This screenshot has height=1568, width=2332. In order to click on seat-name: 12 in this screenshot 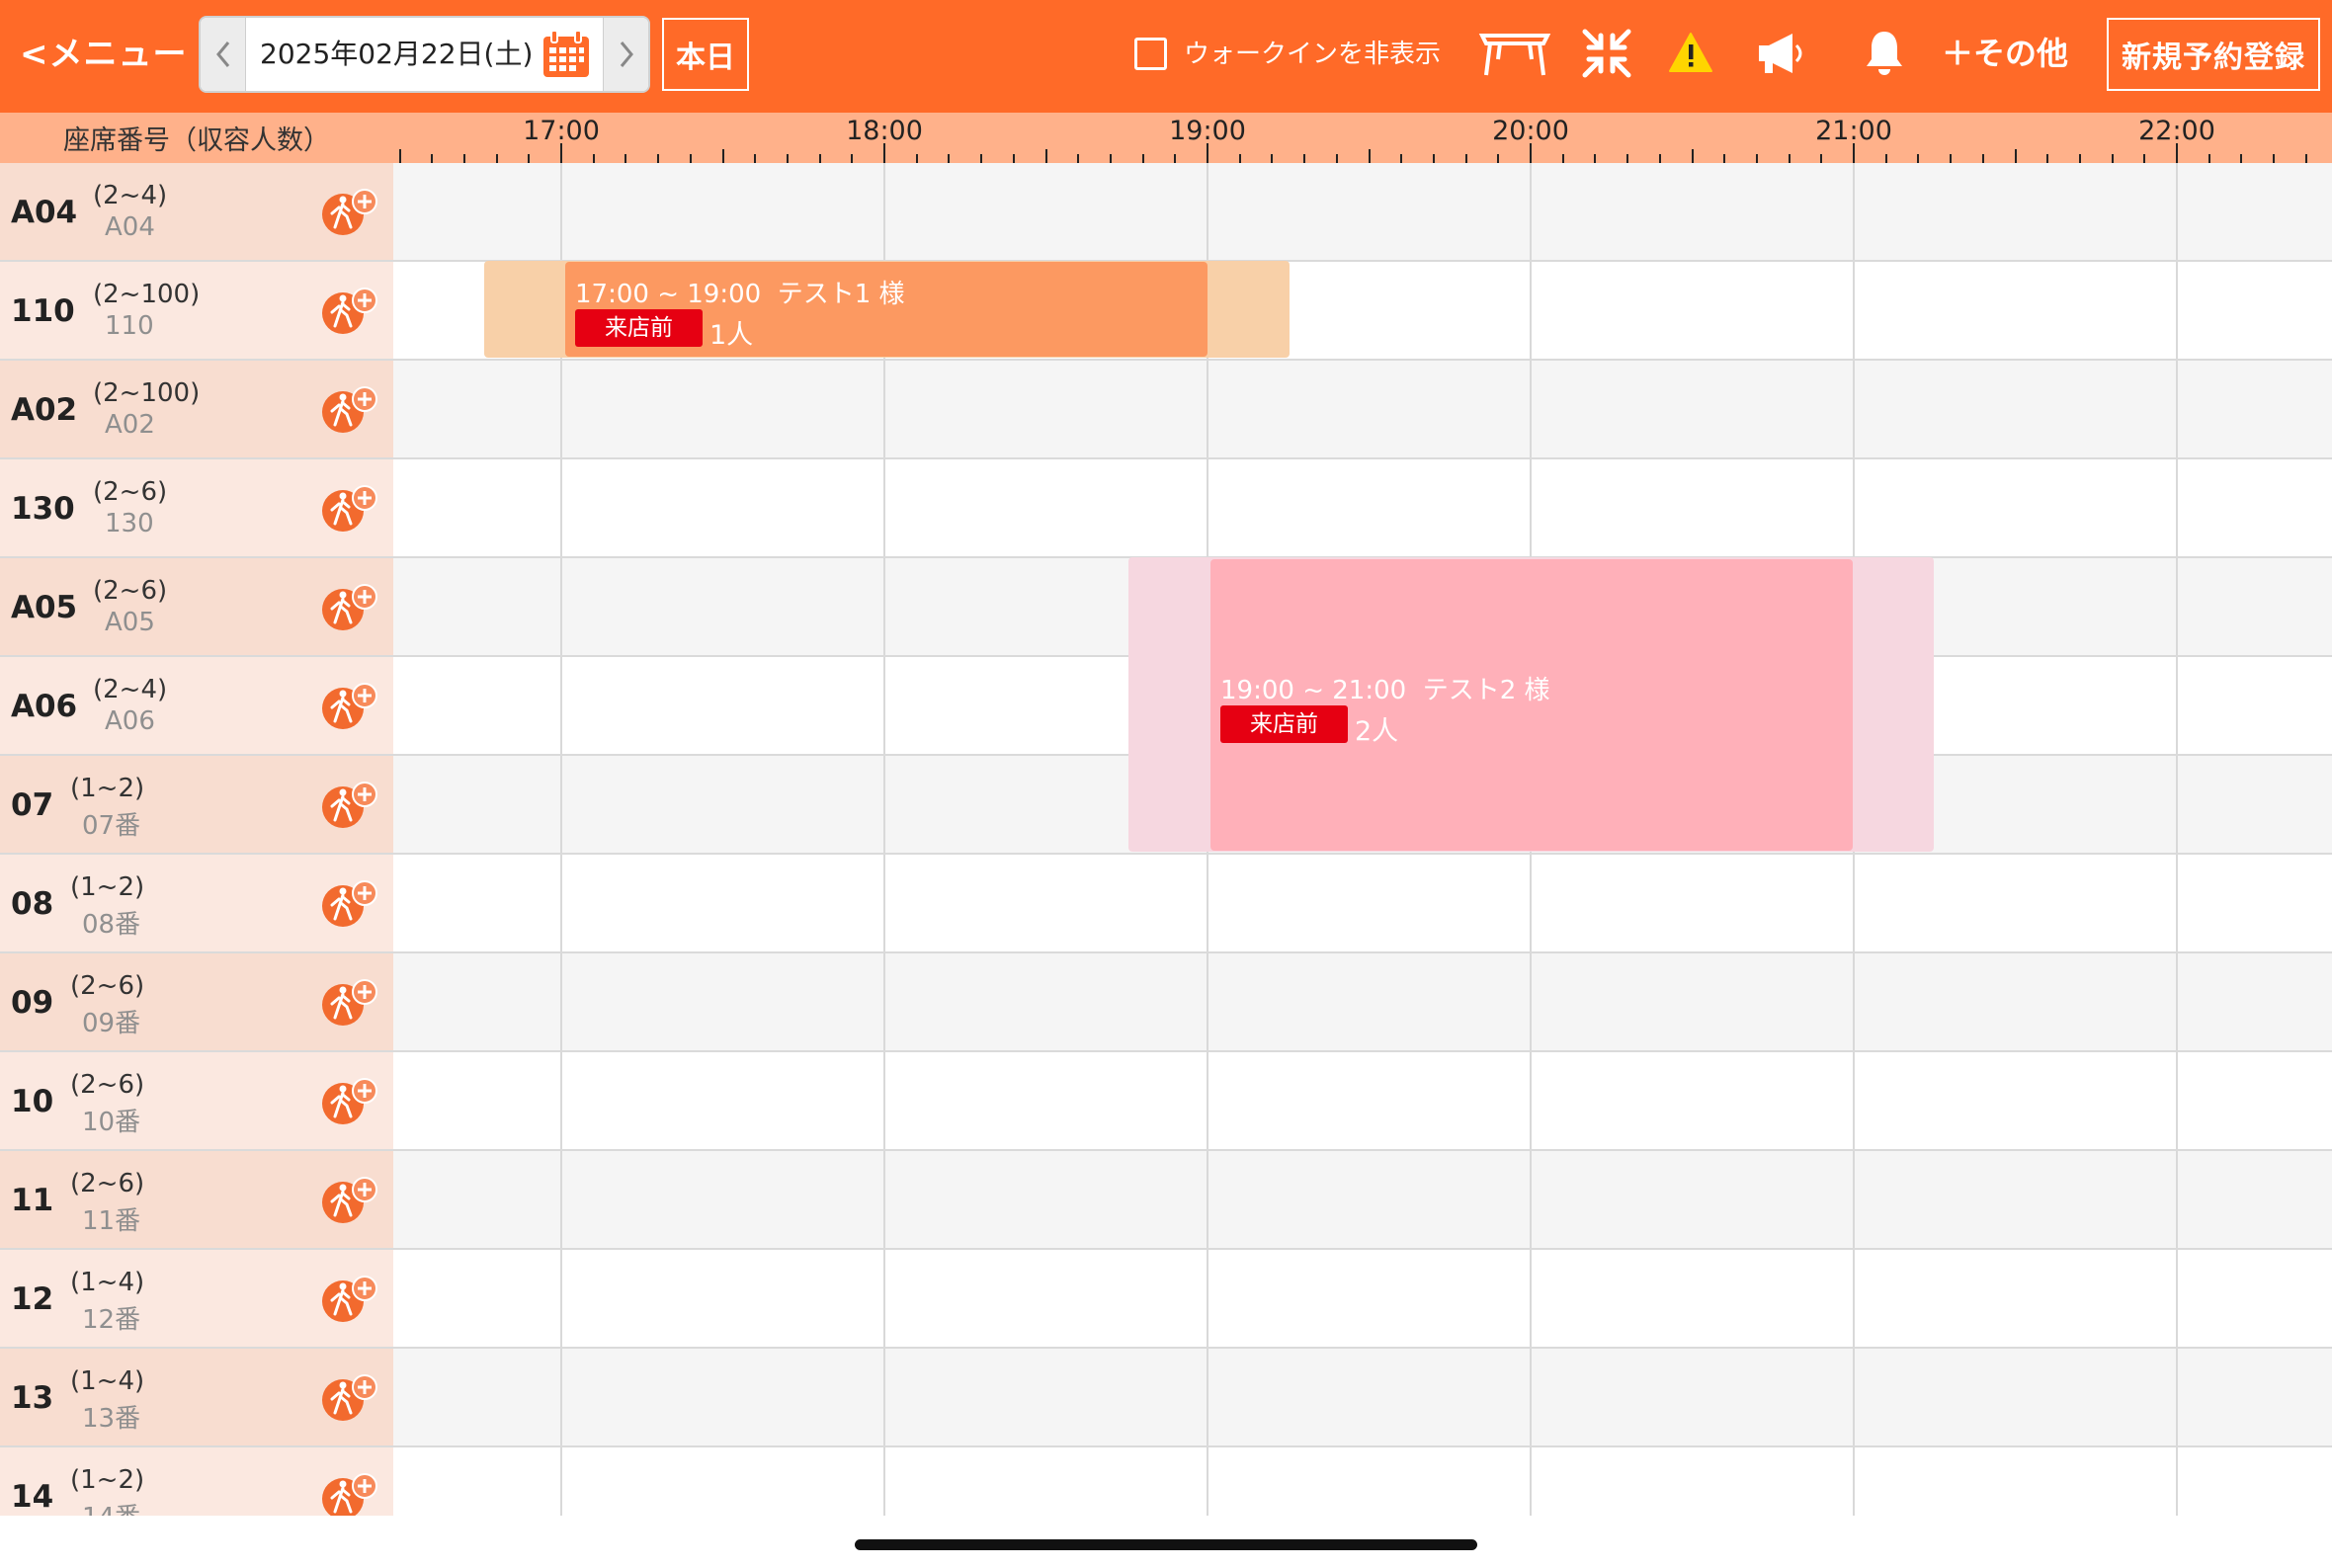, I will do `click(33, 1299)`.